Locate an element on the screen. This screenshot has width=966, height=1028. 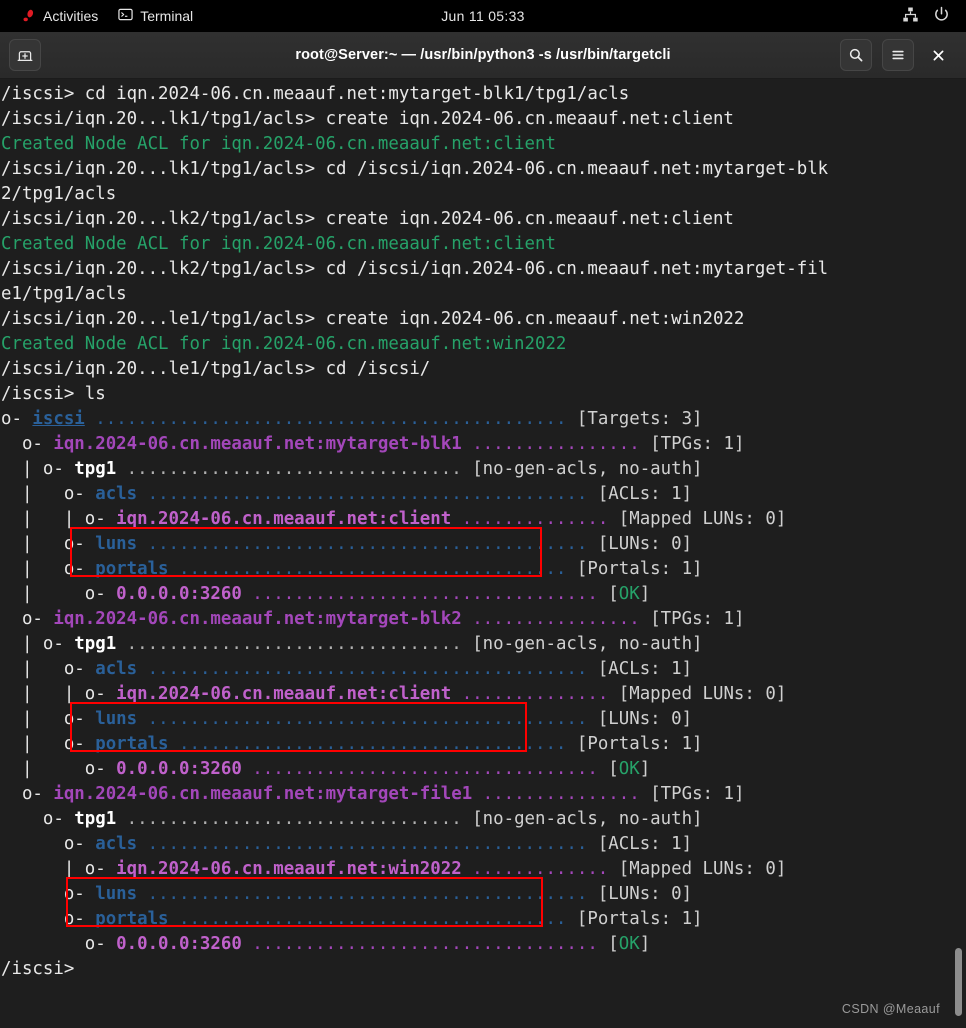
terminal-line: /iscsi> ls is located at coordinates (414, 394).